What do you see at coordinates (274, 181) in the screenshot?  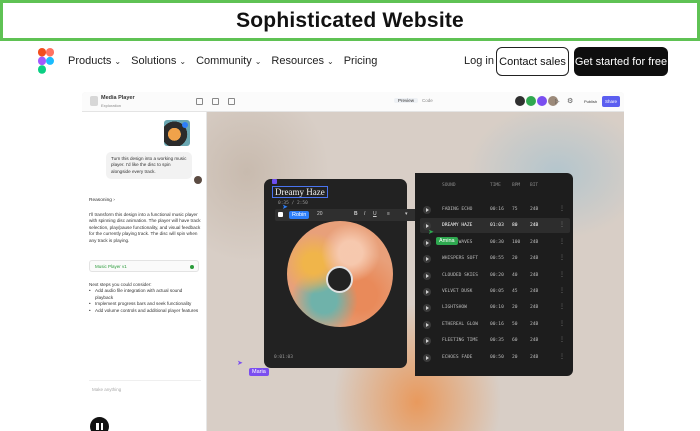 I see `selection-handle` at bounding box center [274, 181].